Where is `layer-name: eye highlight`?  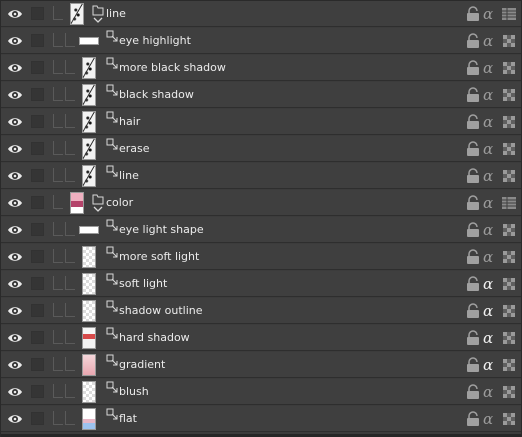 layer-name: eye highlight is located at coordinates (155, 41).